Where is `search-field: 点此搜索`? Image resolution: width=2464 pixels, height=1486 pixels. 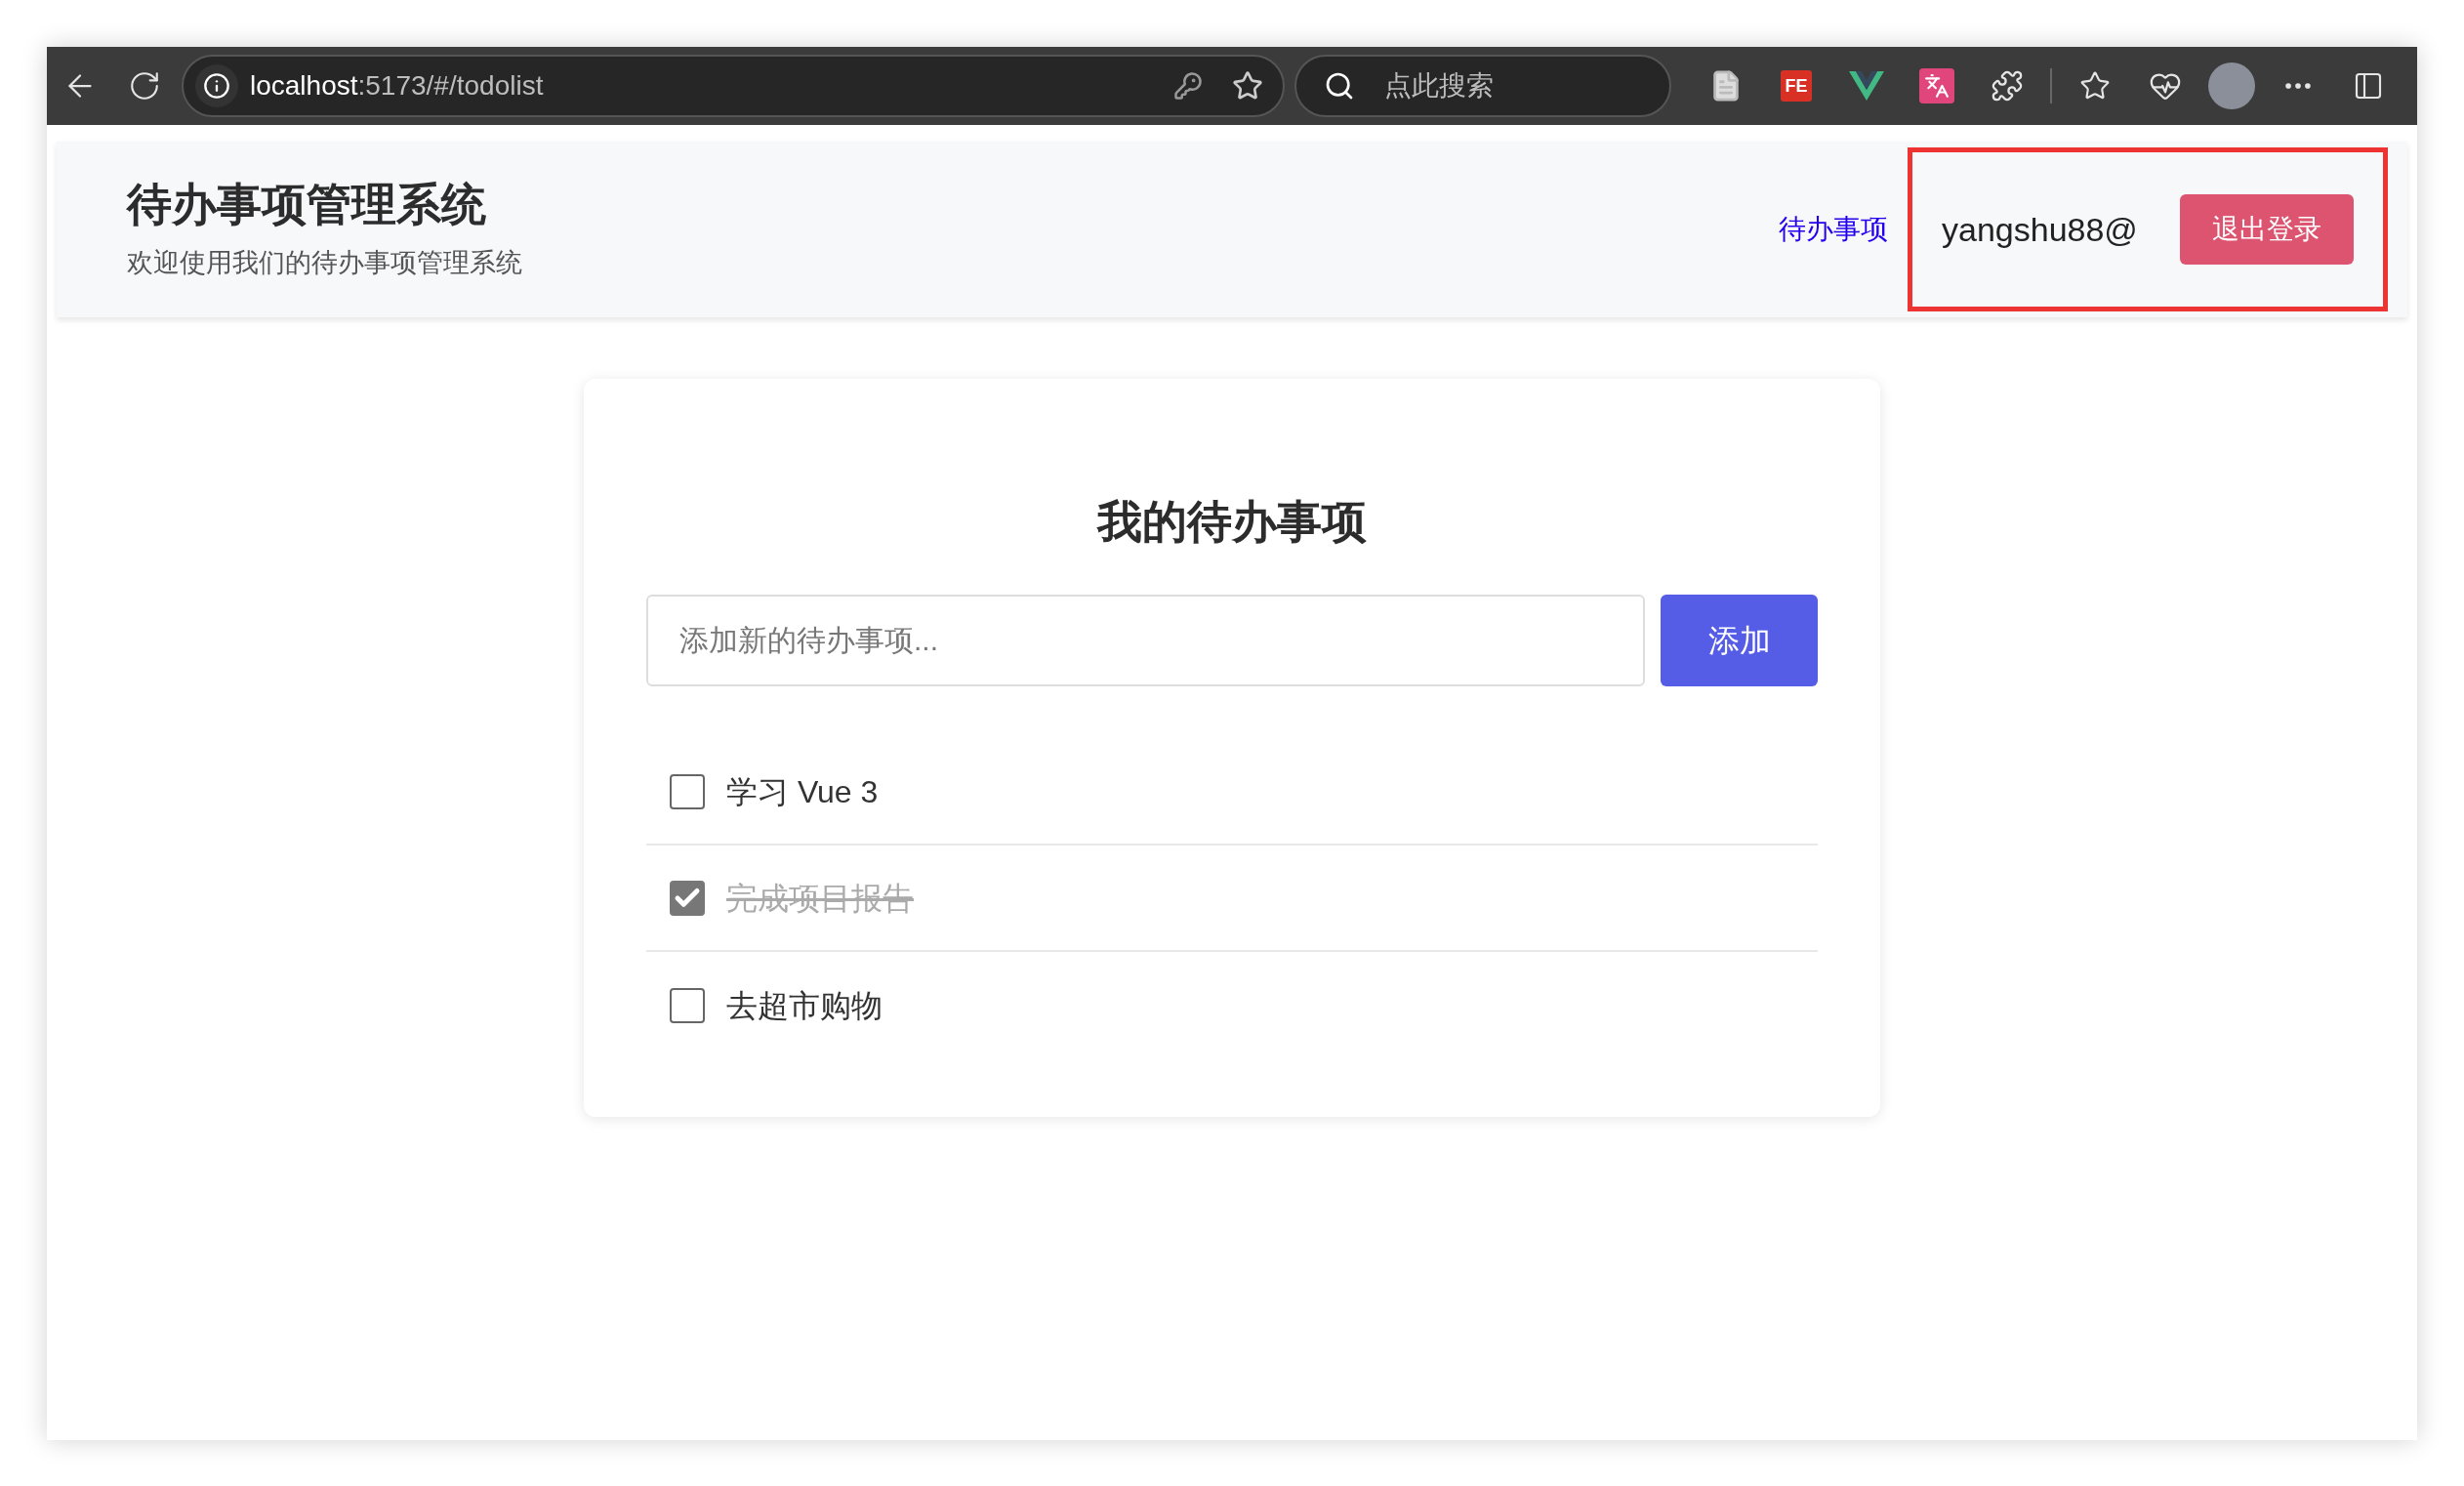
search-field: 点此搜索 is located at coordinates (1482, 86).